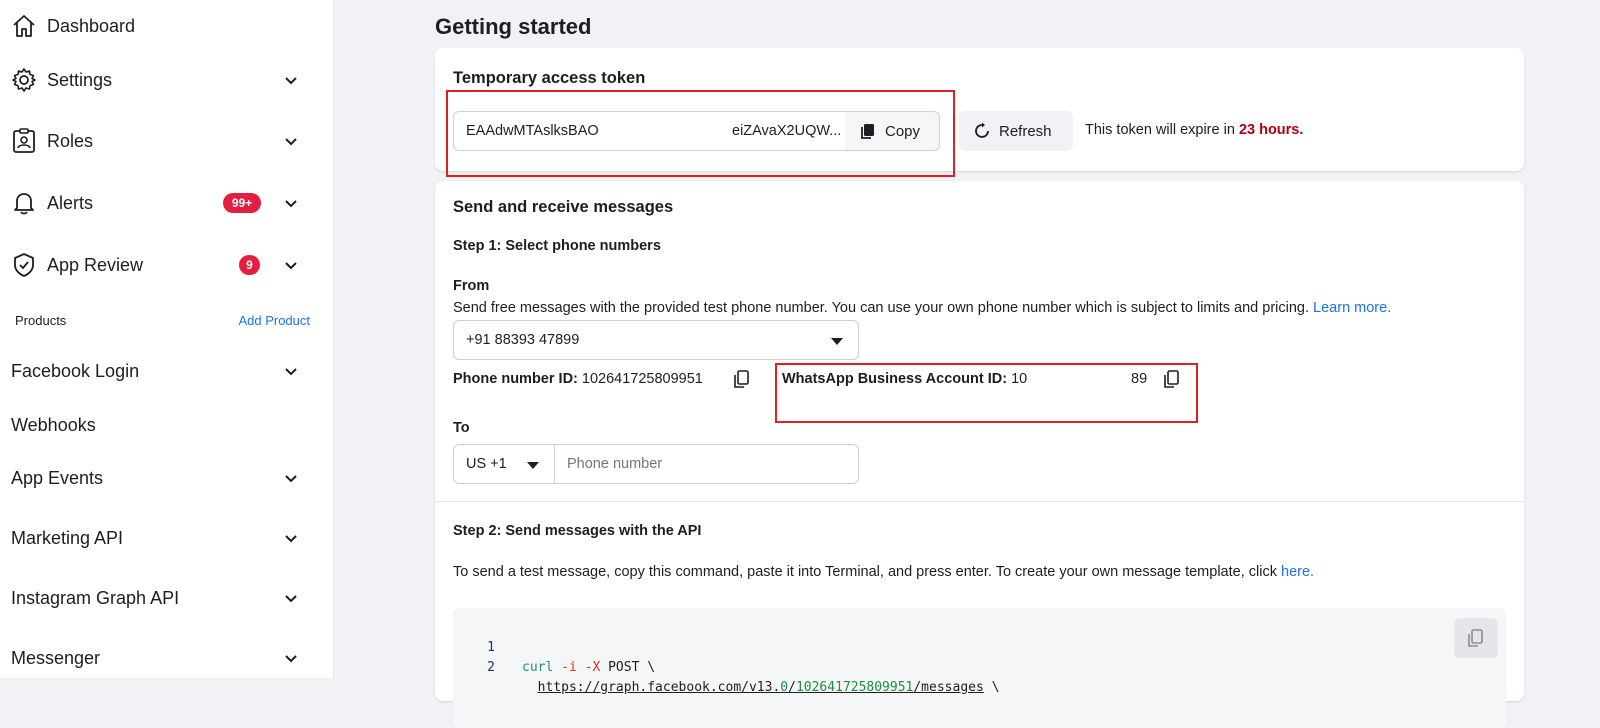 This screenshot has height=728, width=1600. I want to click on sidebar-item-dashboard: Dashboard, so click(166, 26).